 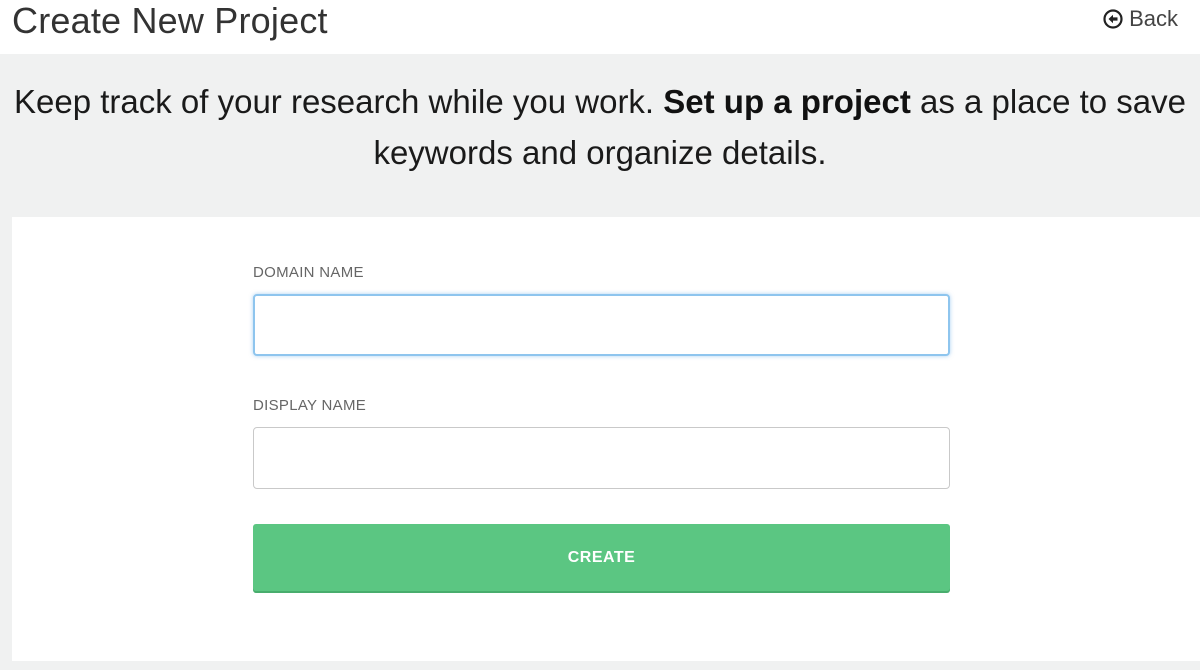 What do you see at coordinates (600, 27) in the screenshot?
I see `top-bar: Create New Project Back` at bounding box center [600, 27].